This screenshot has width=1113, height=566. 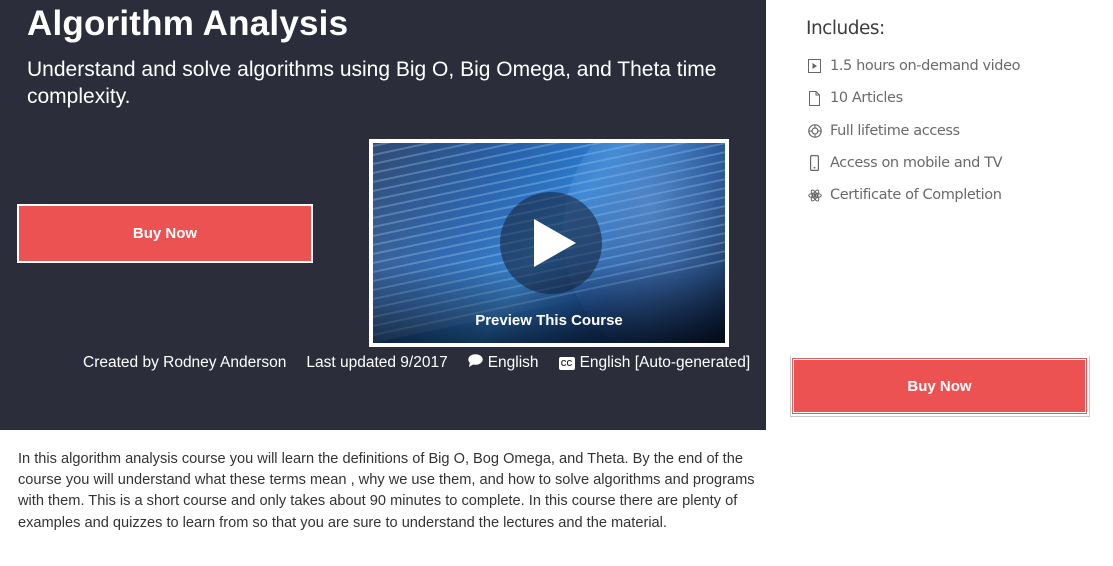 I want to click on play-icon, so click(x=551, y=243).